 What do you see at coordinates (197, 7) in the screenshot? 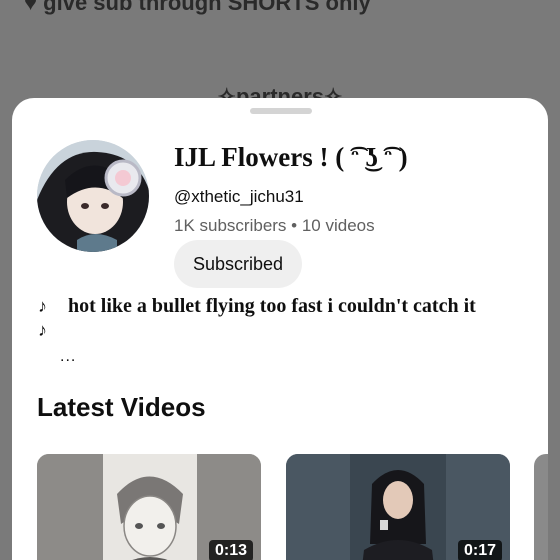
I see `background-banner-text: ♥ give sub through SHORTS only` at bounding box center [197, 7].